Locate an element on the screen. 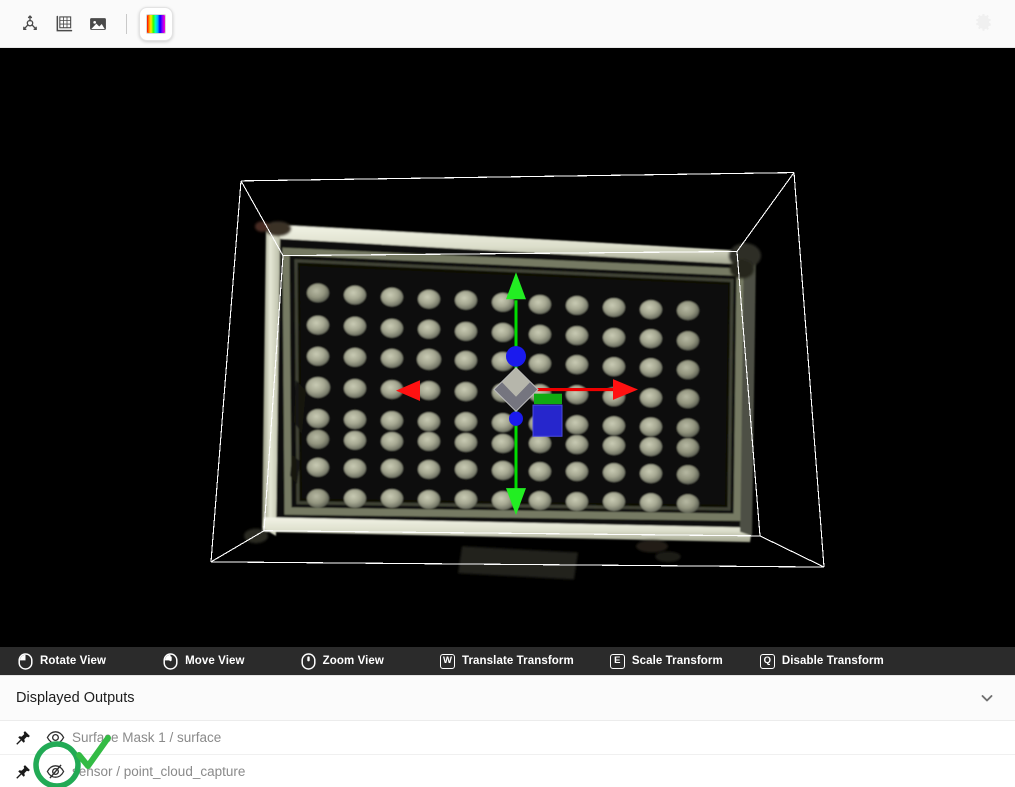  shortcut-disable-transform: Q Disable Transform is located at coordinates (821, 661).